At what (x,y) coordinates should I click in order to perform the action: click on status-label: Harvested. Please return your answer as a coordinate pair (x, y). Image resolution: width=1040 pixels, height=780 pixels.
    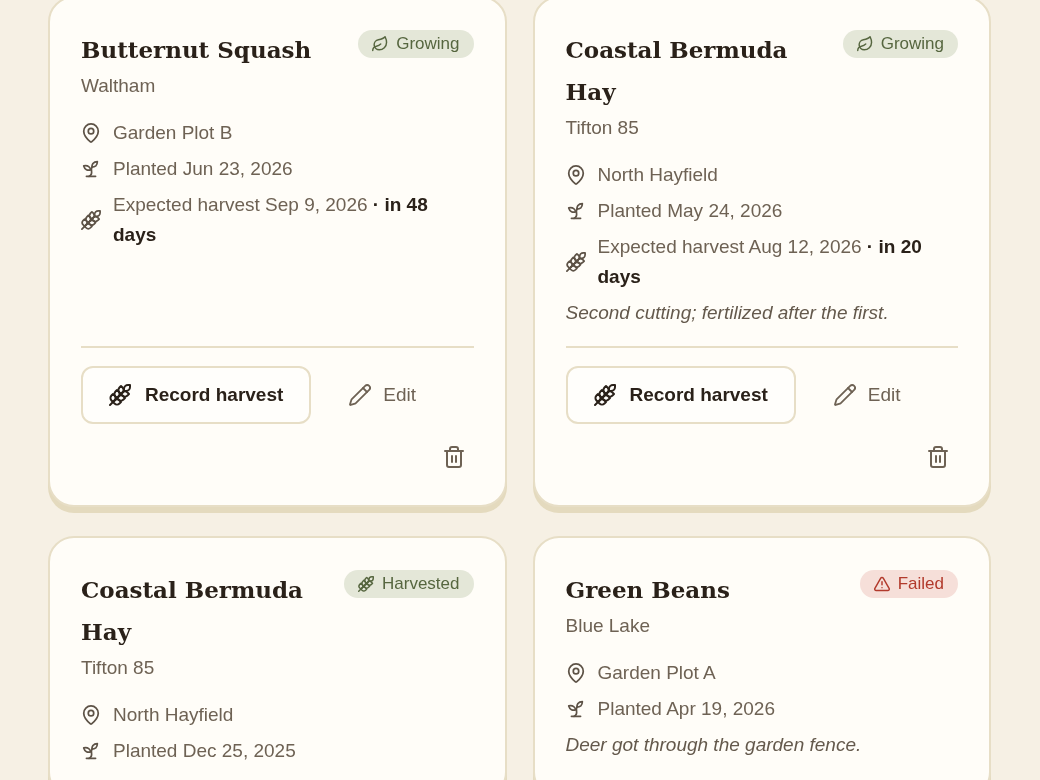
    Looking at the image, I should click on (421, 584).